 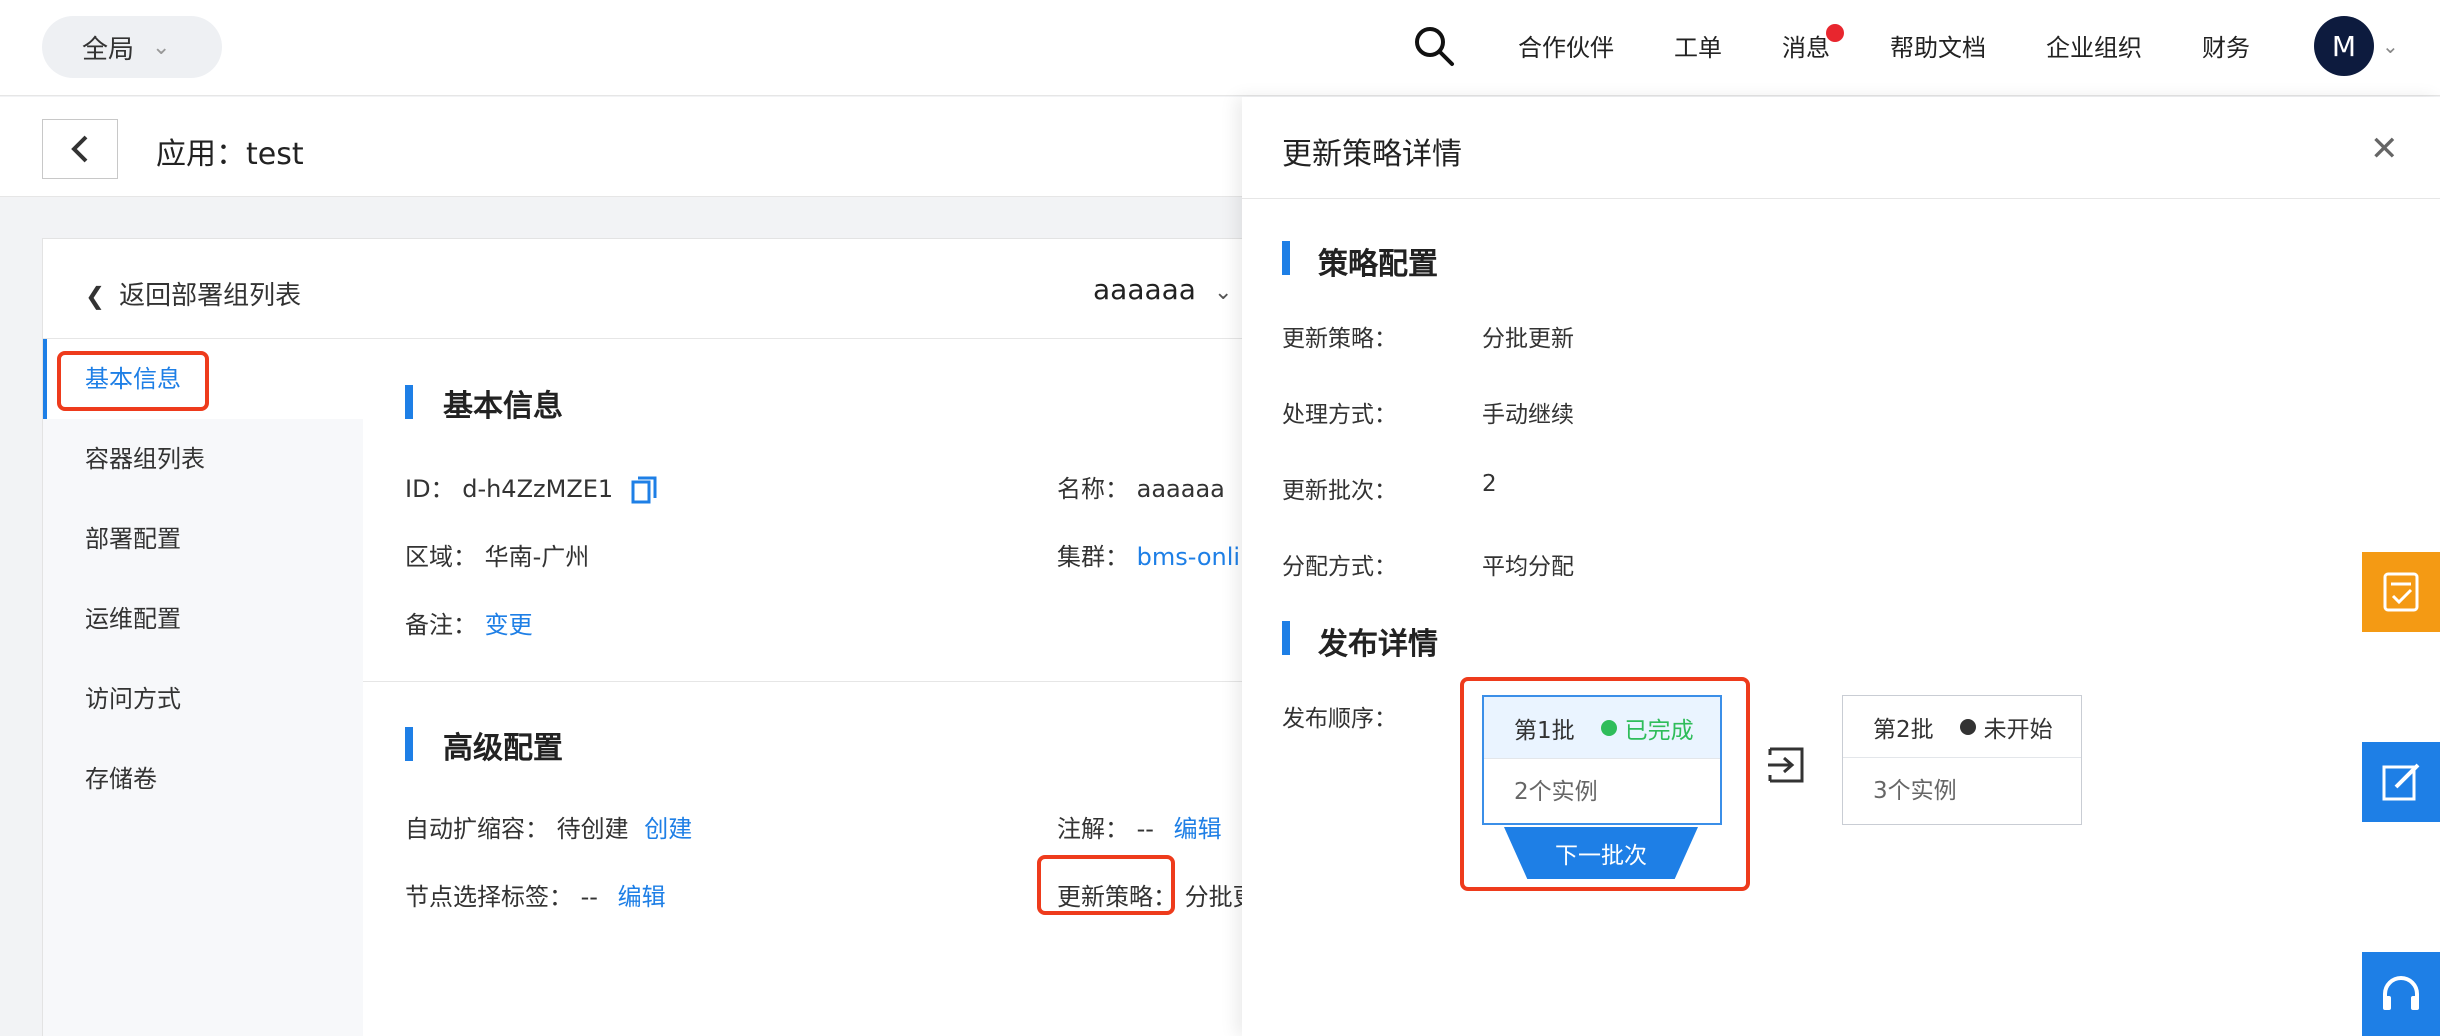 I want to click on avatar: M, so click(x=2344, y=46).